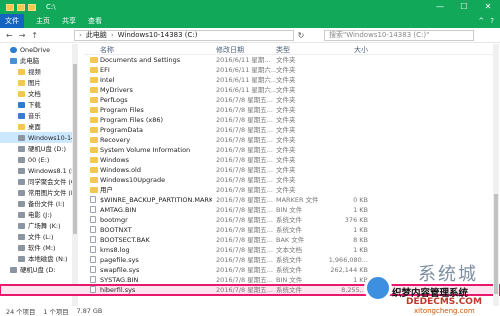  I want to click on file-name: hiberfil.sys, so click(118, 290).